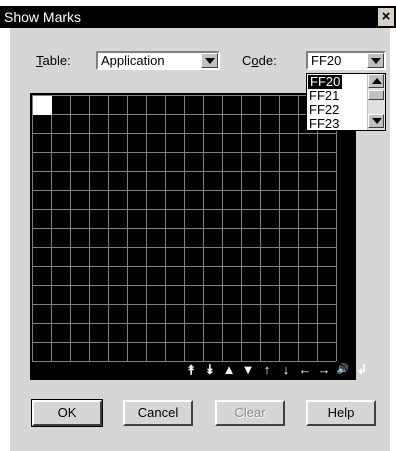  I want to click on scroll-down-button, so click(376, 121).